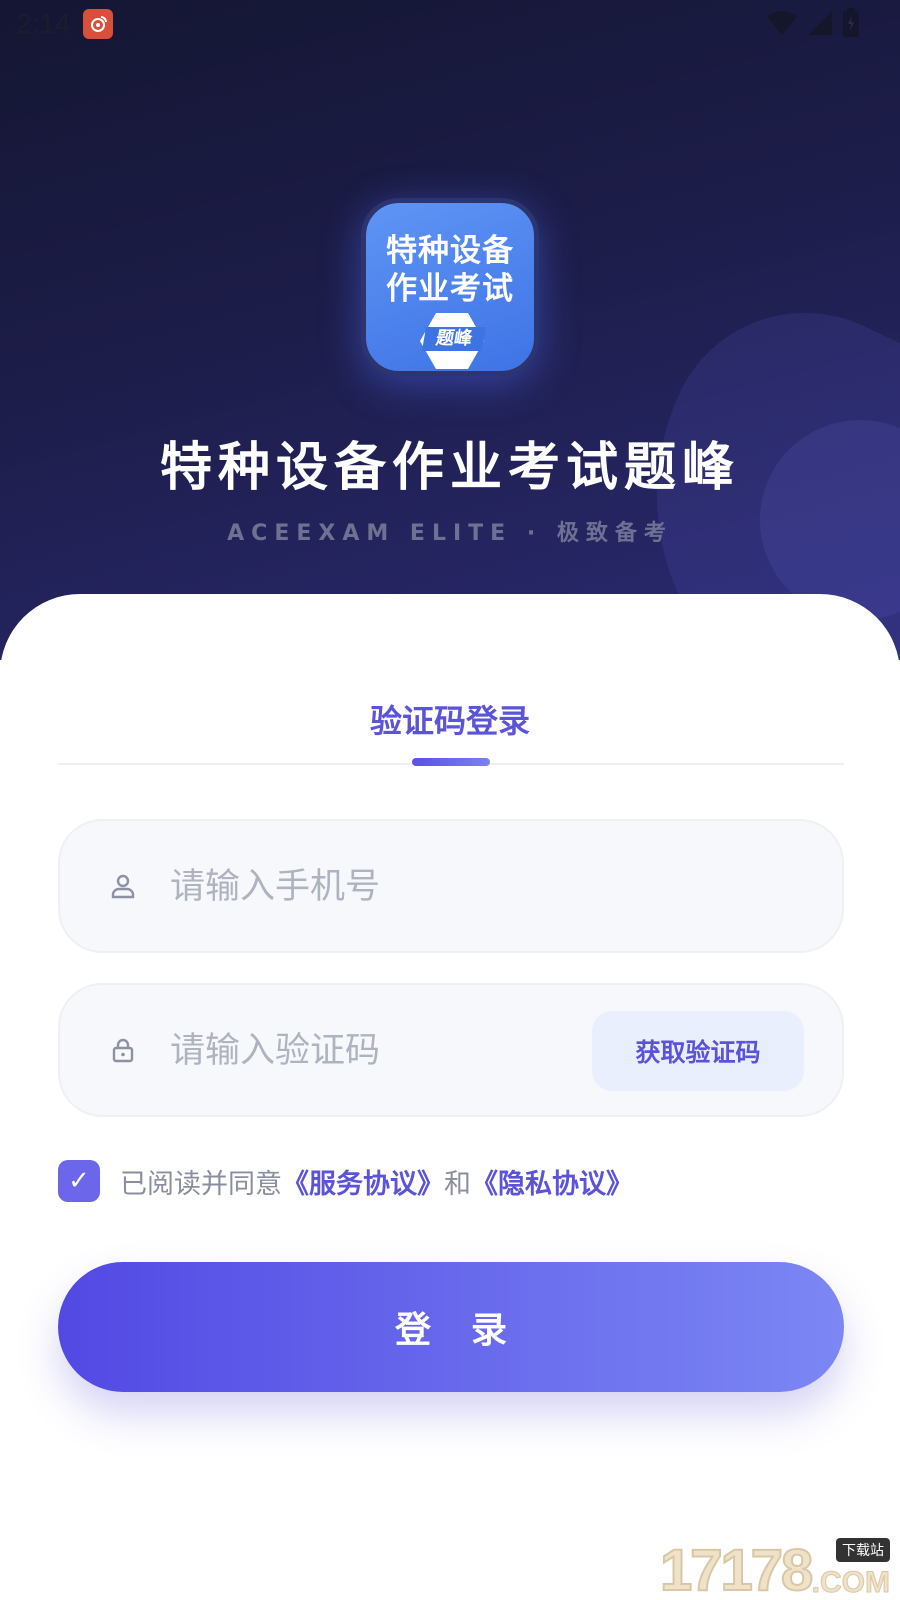 The height and width of the screenshot is (1600, 900). Describe the element at coordinates (370, 887) in the screenshot. I see `phone-input` at that location.